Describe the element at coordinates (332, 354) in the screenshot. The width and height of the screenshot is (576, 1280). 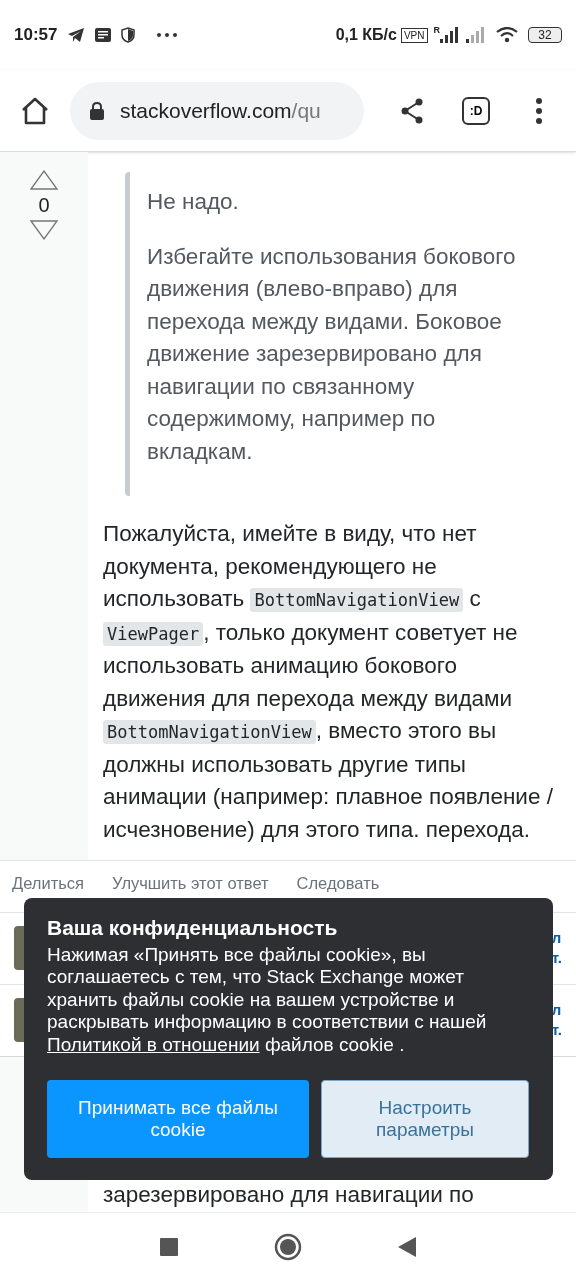
I see `quote-text: Избегайте использования бокового движения (влево-вправо) для перехода между видами. Боковое движение зарезервировано для навигации по связанному содержимому, например по вкладкам.` at that location.